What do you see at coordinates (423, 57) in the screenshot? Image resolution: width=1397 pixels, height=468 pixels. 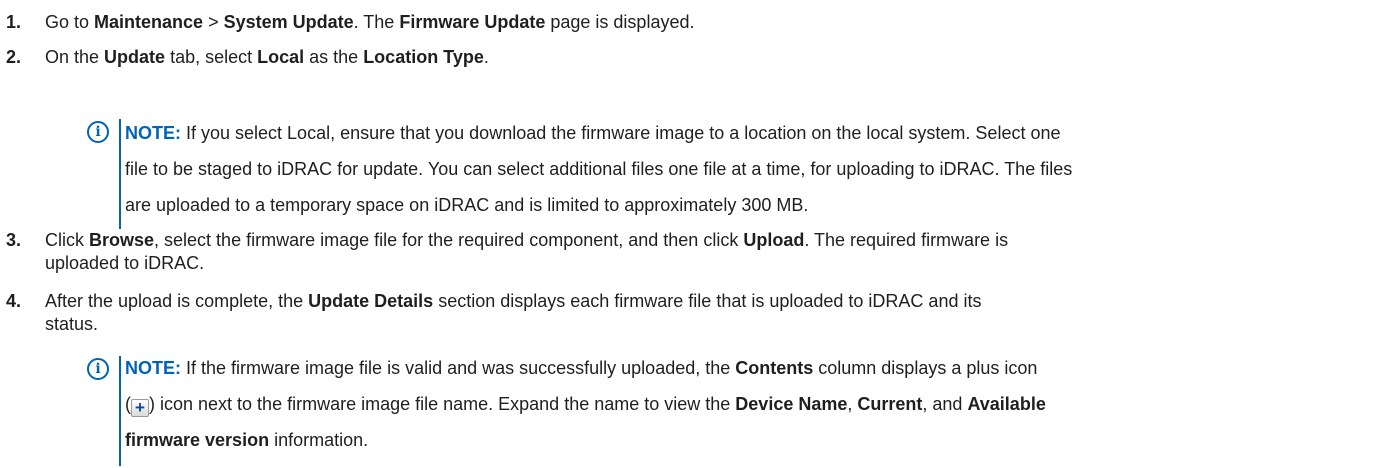 I see `ui-term: Location Type` at bounding box center [423, 57].